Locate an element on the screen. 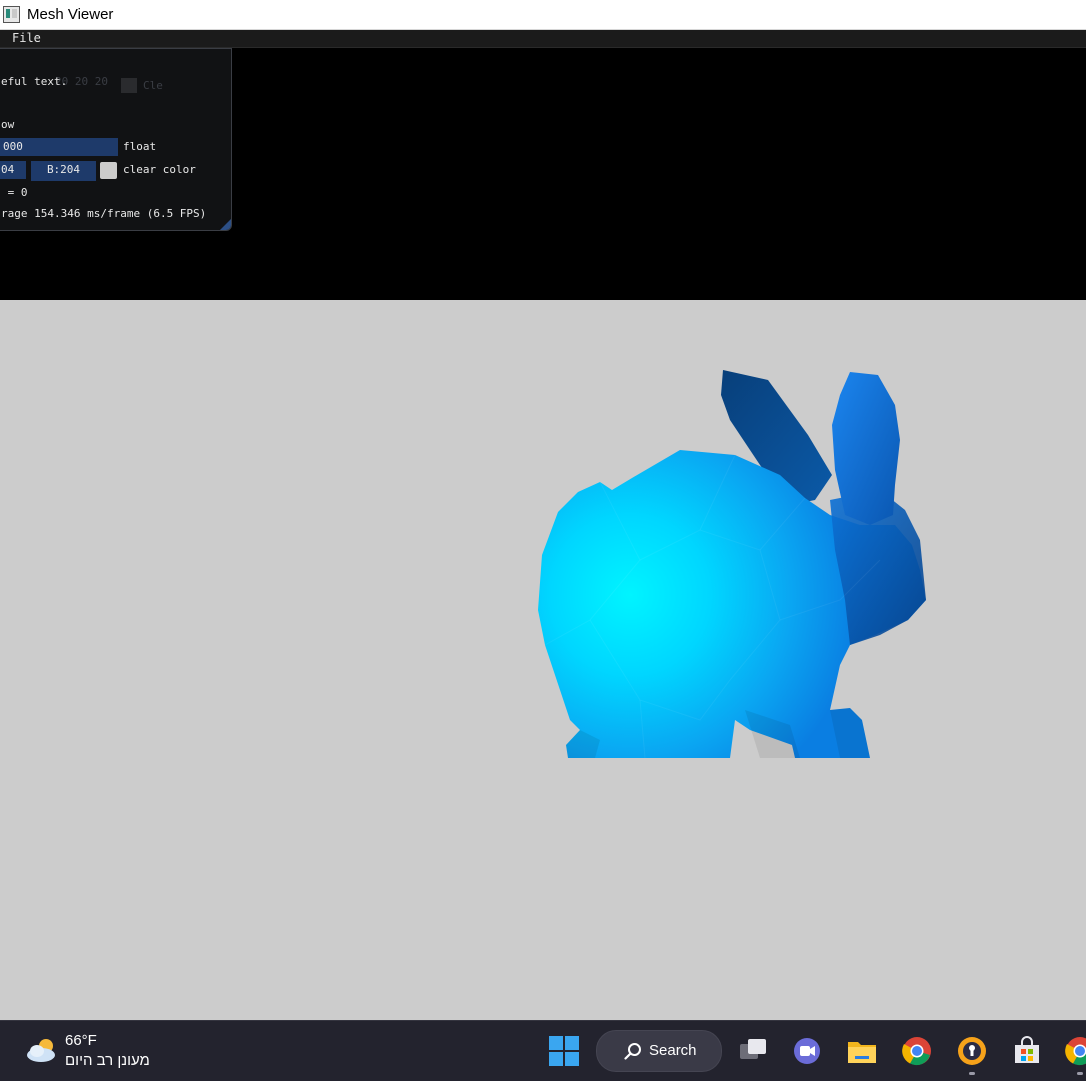  clear-color-swatch is located at coordinates (108, 170).